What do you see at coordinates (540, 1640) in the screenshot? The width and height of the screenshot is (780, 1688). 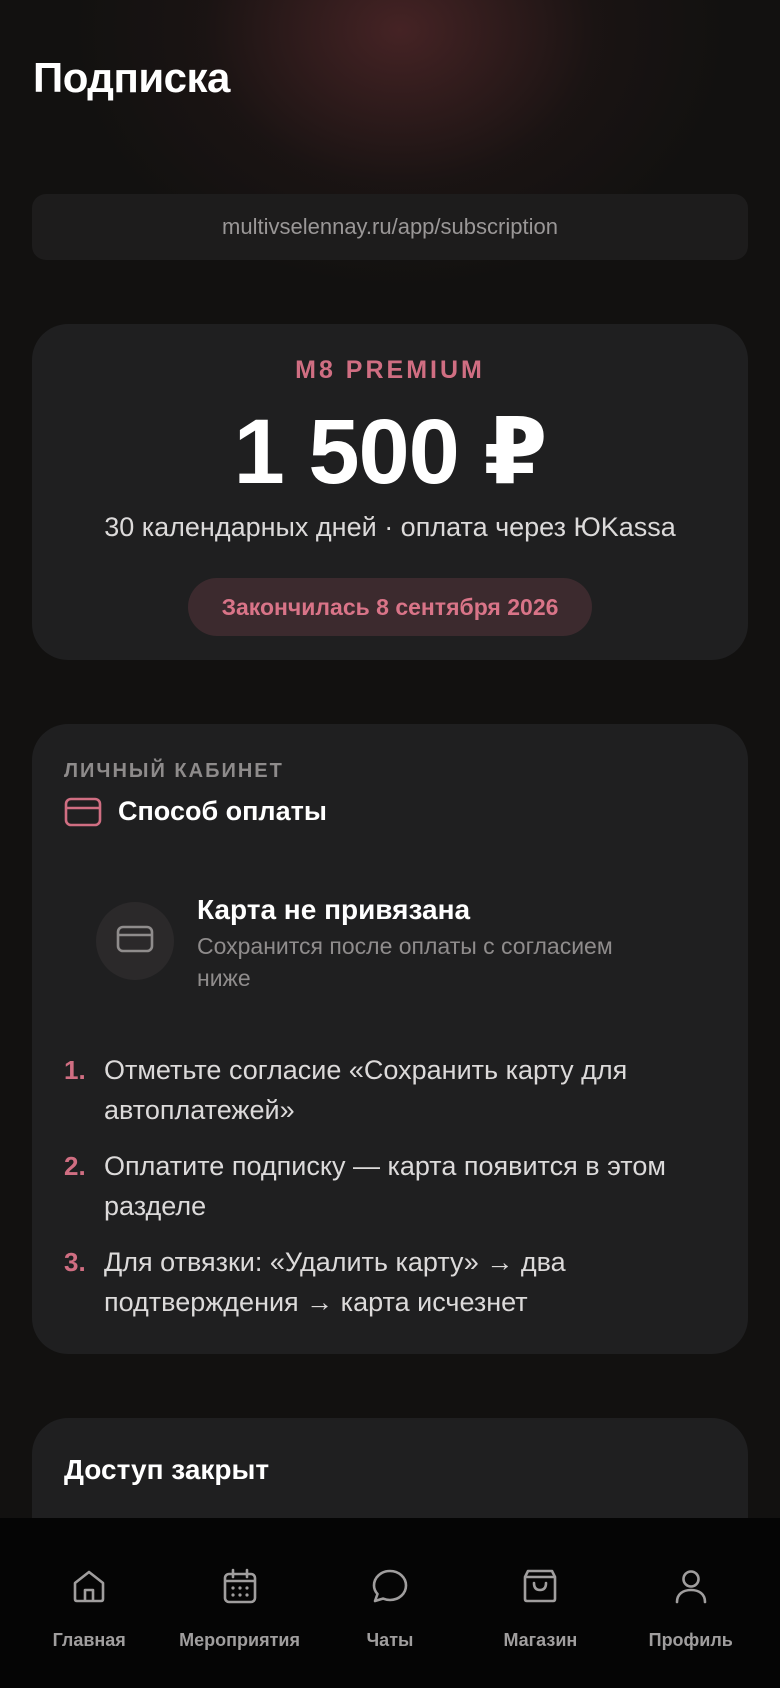 I see `tab-label: Магазин` at bounding box center [540, 1640].